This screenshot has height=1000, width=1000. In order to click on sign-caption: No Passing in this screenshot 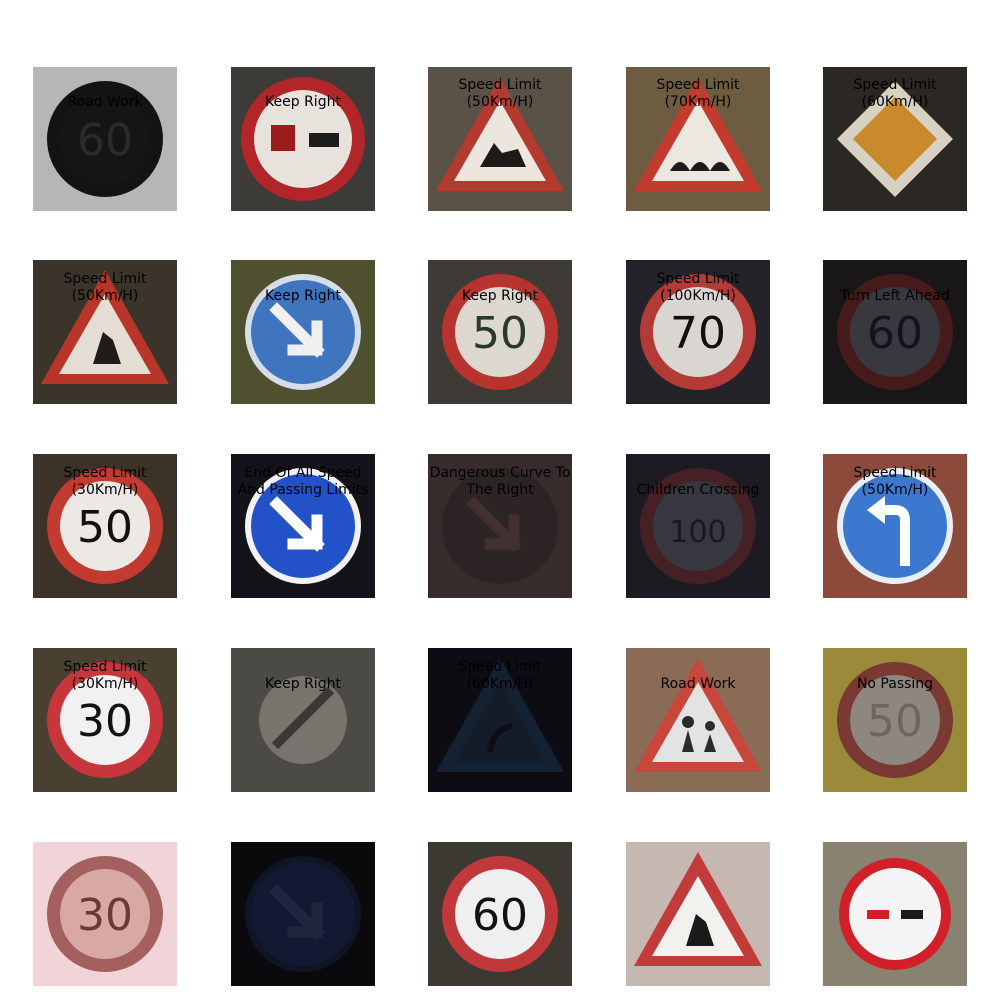, I will do `click(895, 684)`.